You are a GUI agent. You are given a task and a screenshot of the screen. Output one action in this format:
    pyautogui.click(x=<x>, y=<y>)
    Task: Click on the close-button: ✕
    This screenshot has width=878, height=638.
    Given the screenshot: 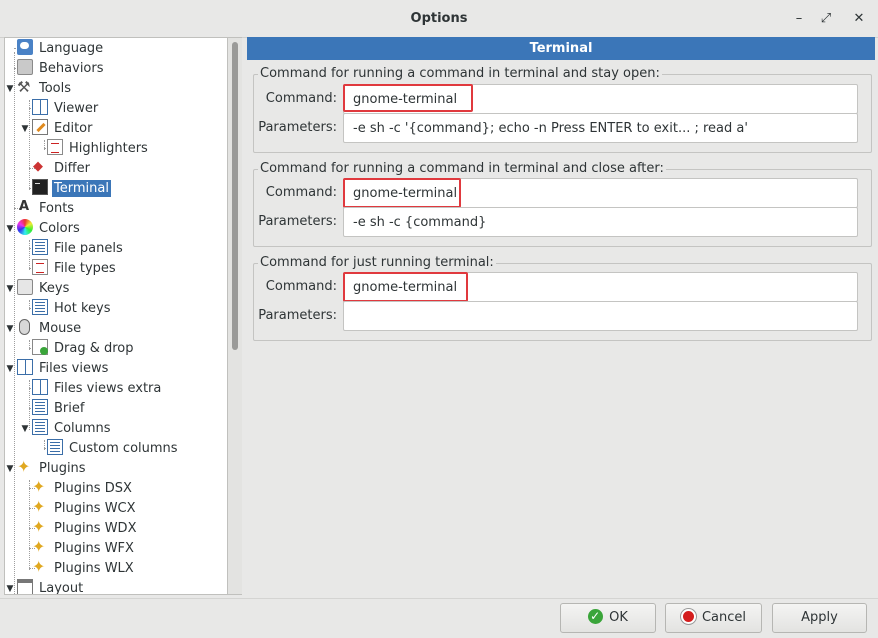 What is the action you would take?
    pyautogui.click(x=859, y=19)
    